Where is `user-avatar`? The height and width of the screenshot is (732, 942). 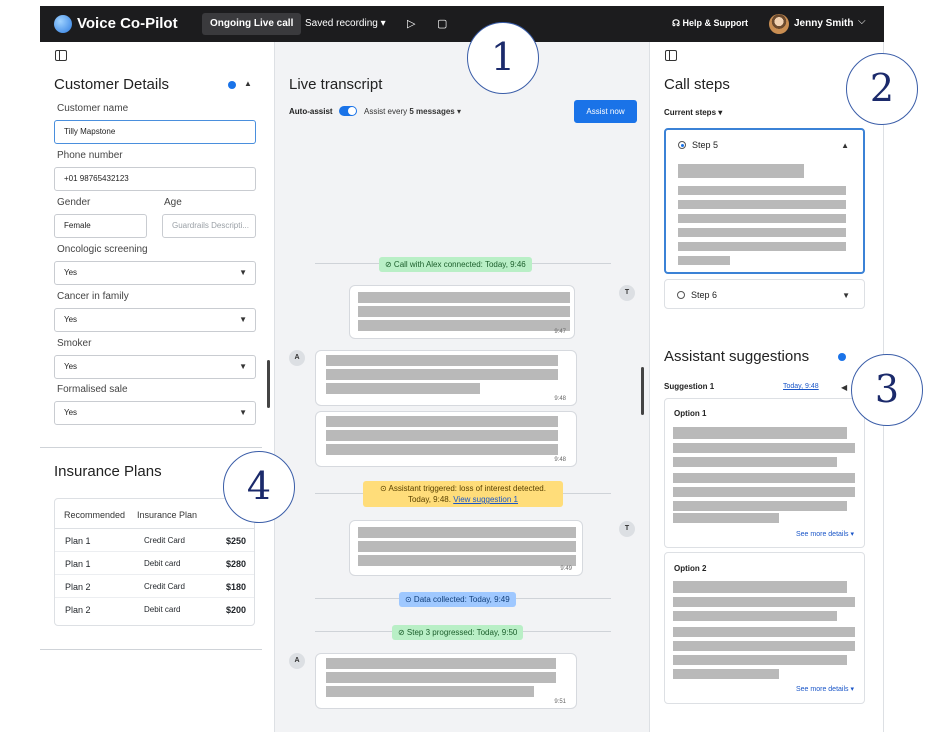
user-avatar is located at coordinates (779, 24).